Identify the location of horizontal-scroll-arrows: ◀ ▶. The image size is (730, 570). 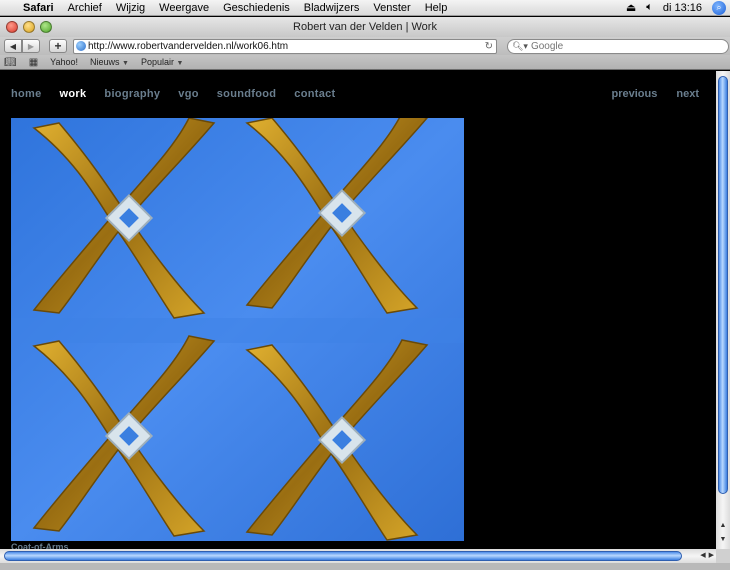
(707, 556).